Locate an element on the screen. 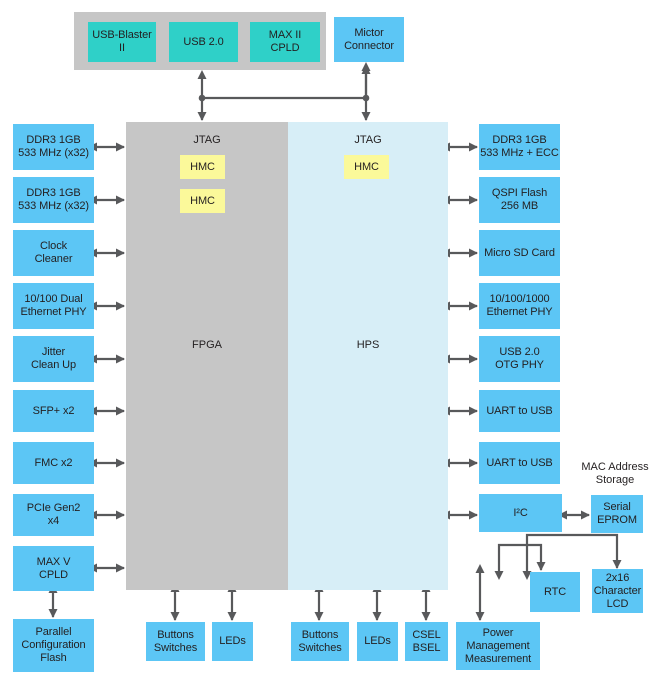 The width and height of the screenshot is (660, 685). block-sfp-plus-x2: SFP+ x2 is located at coordinates (53, 411).